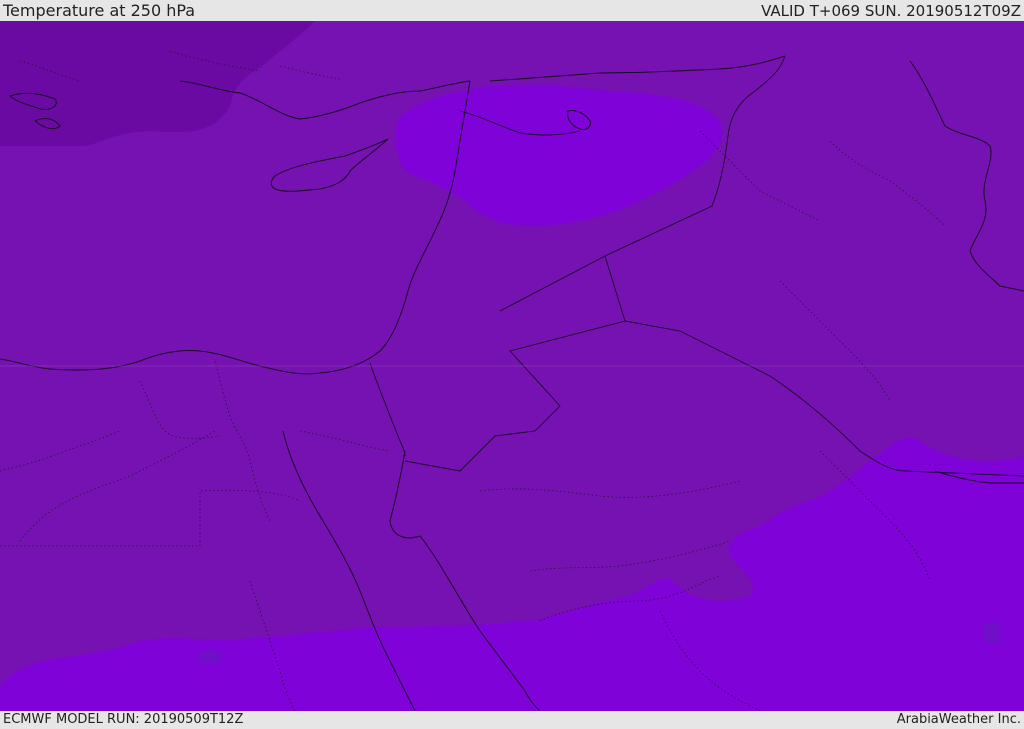 Image resolution: width=1024 pixels, height=729 pixels. I want to click on credit: ArabiaWeather Inc., so click(958, 719).